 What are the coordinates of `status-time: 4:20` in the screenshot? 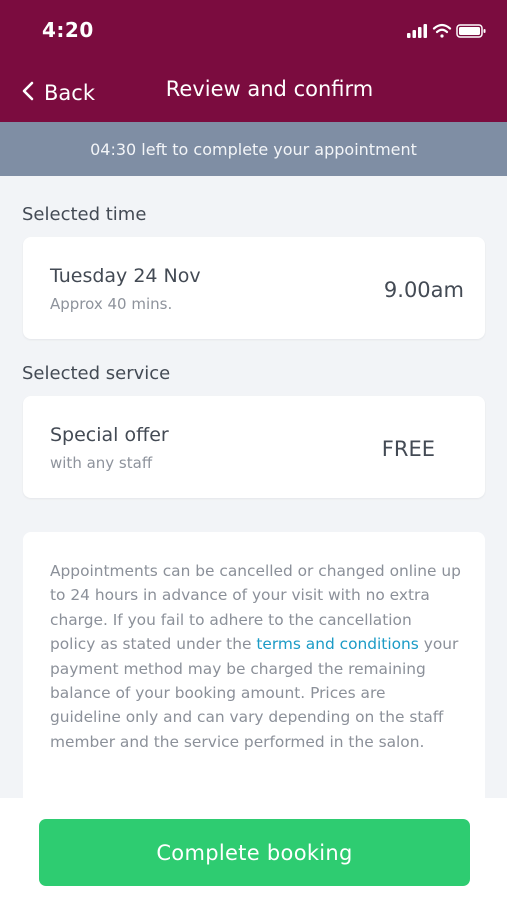 It's located at (68, 30).